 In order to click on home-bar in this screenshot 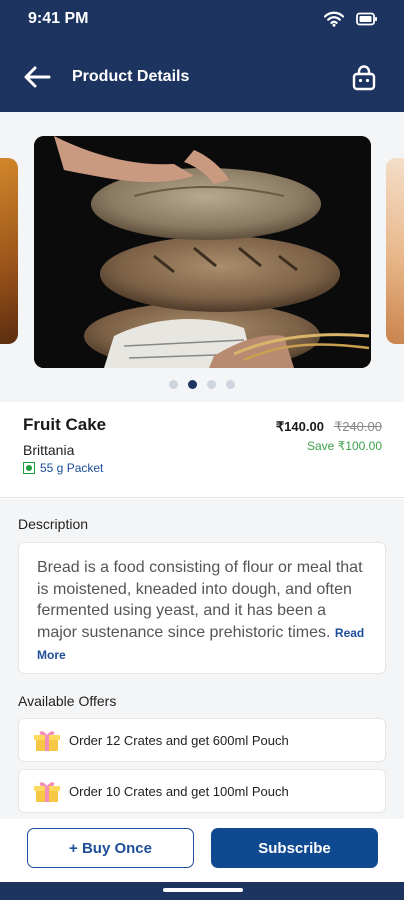, I will do `click(202, 891)`.